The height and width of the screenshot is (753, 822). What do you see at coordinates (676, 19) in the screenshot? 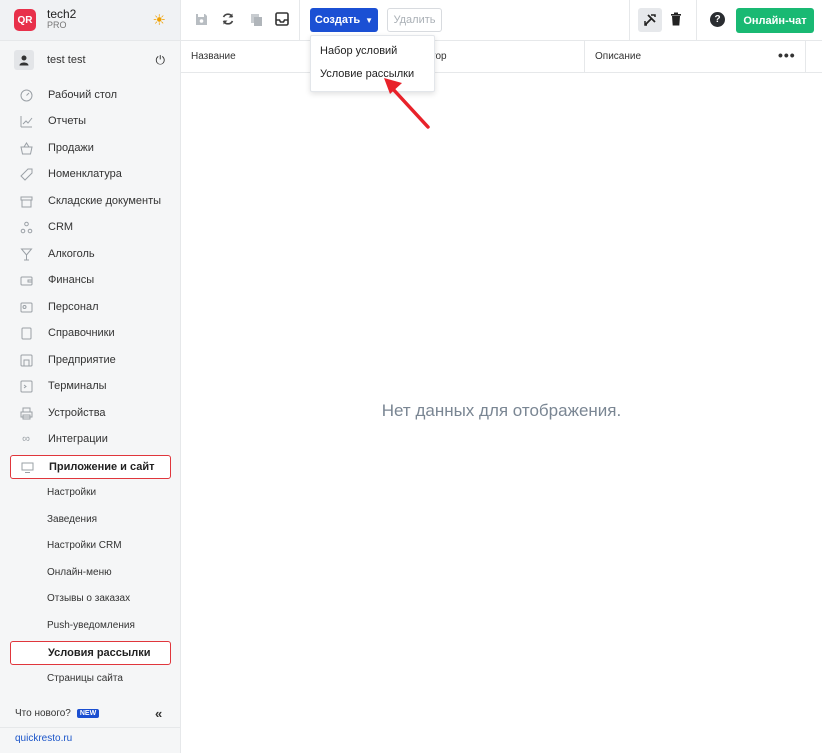
I see `trash-icon` at bounding box center [676, 19].